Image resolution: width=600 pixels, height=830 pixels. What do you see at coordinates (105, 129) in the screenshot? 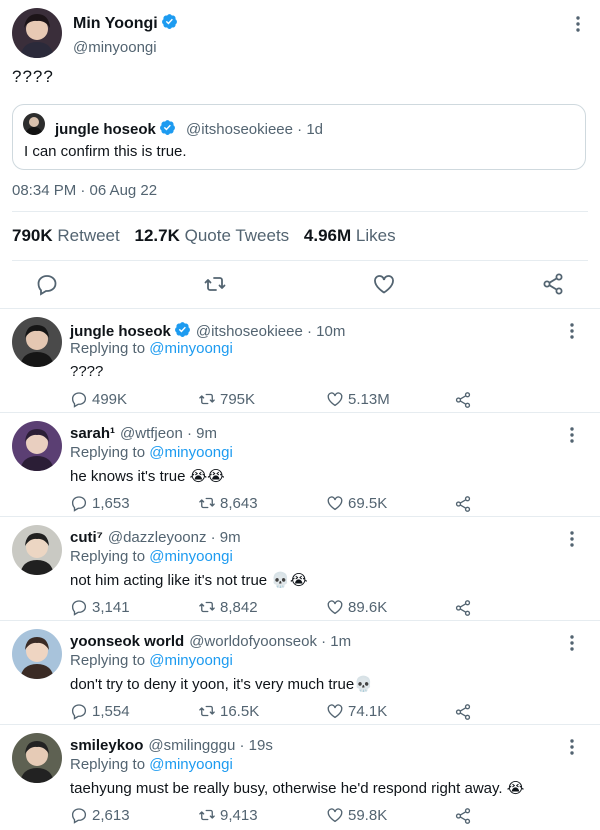
I see `quoted-author-name: jungle hoseok` at bounding box center [105, 129].